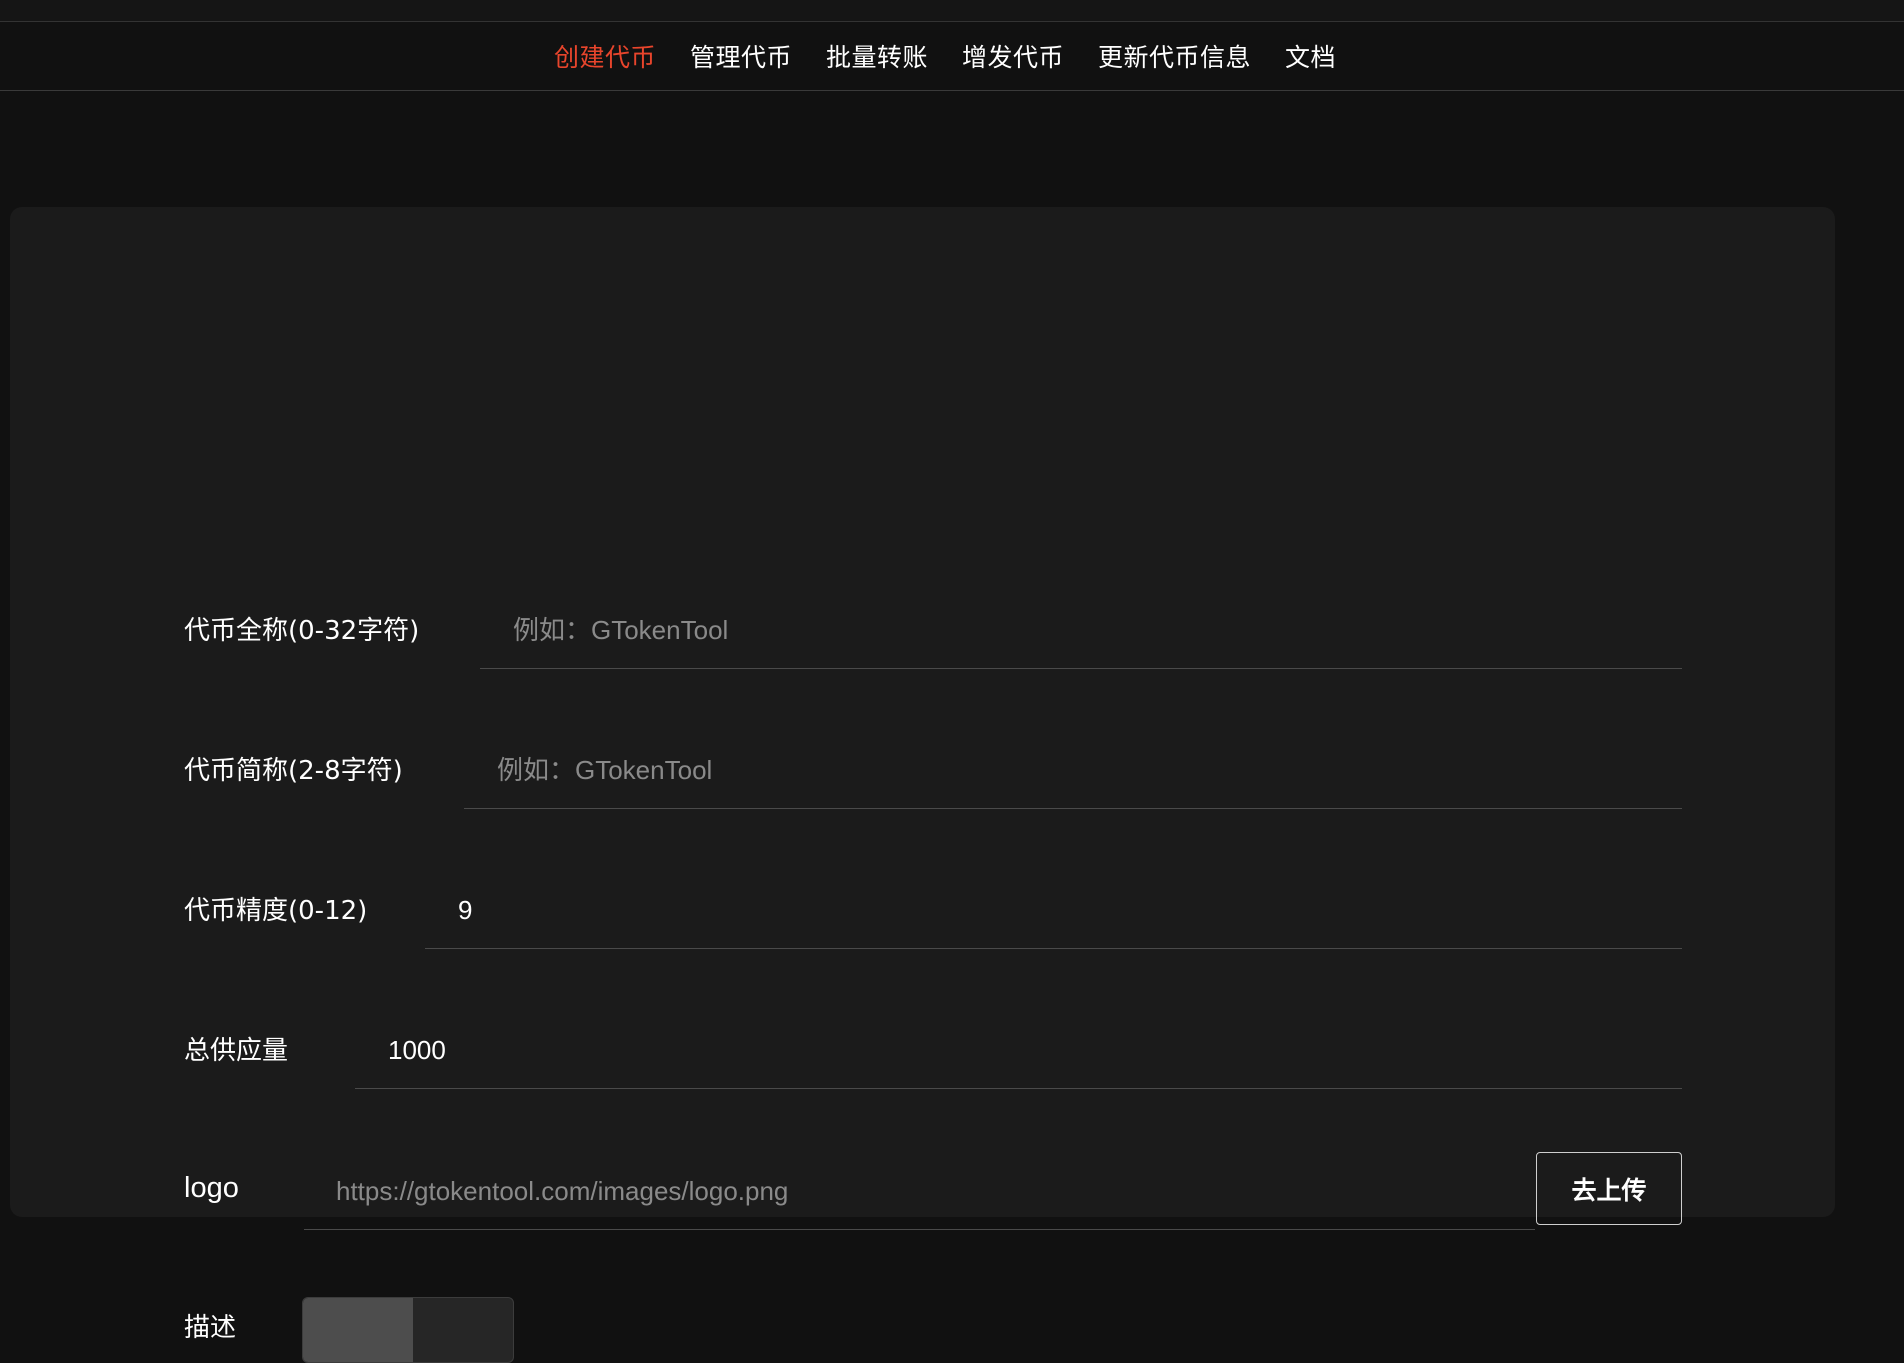  What do you see at coordinates (211, 1188) in the screenshot?
I see `token-logo-label: logo` at bounding box center [211, 1188].